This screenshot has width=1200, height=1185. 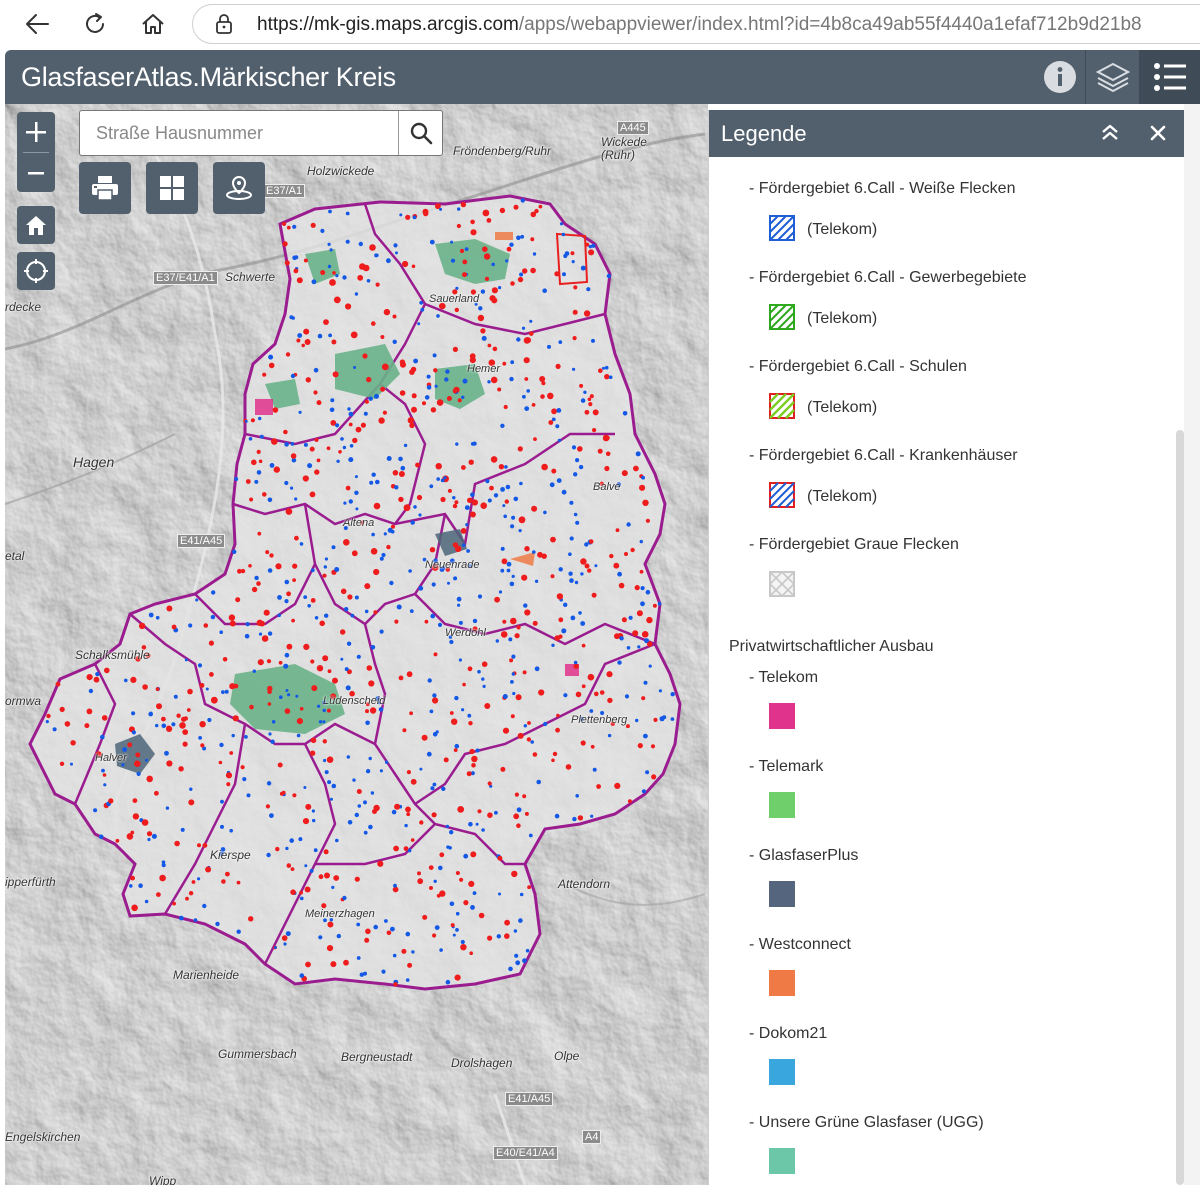 What do you see at coordinates (36, 271) in the screenshot?
I see `my-location-button` at bounding box center [36, 271].